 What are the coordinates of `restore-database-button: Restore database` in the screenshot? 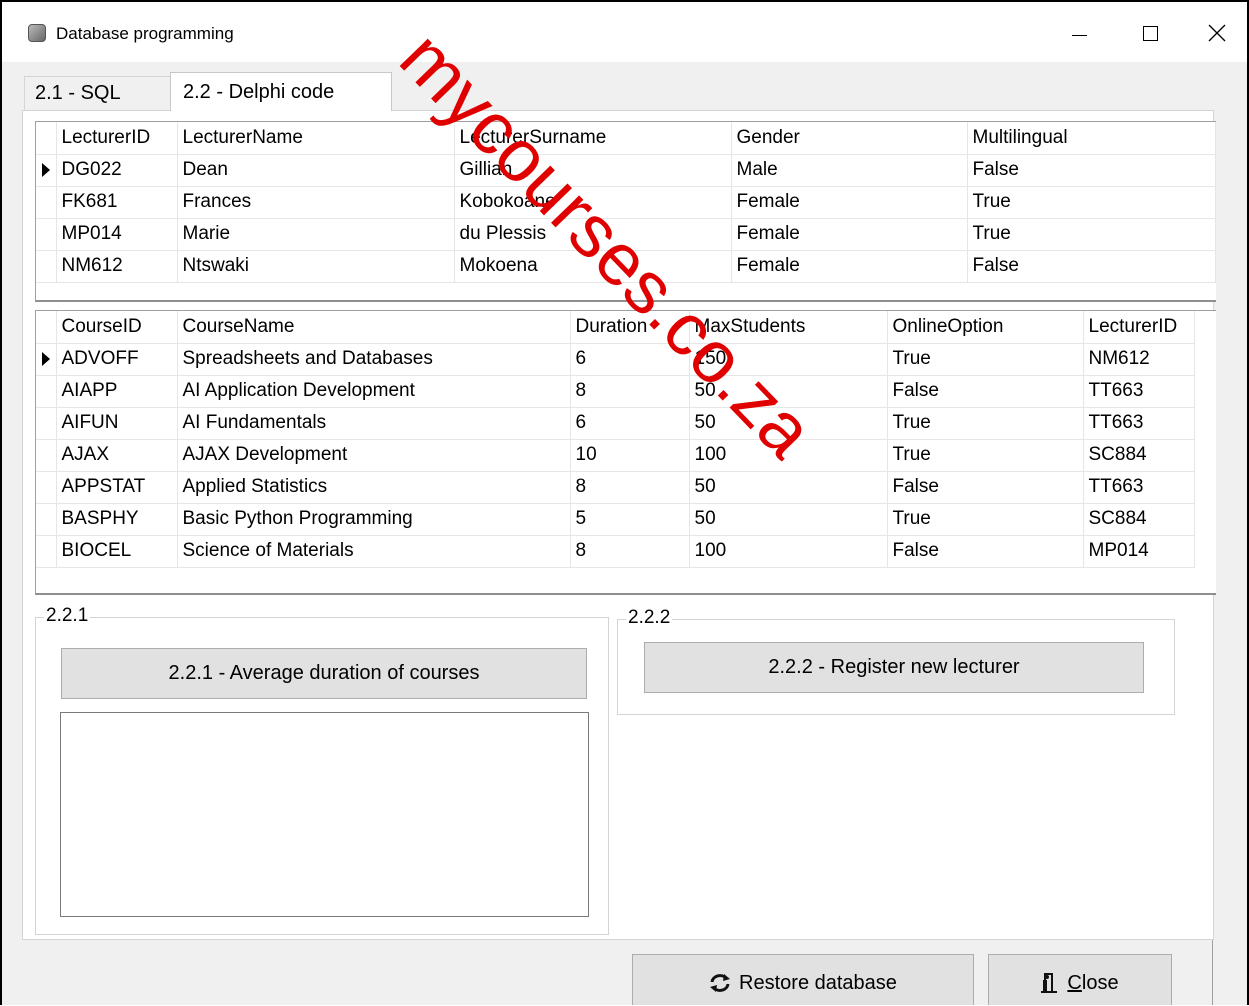 It's located at (803, 979).